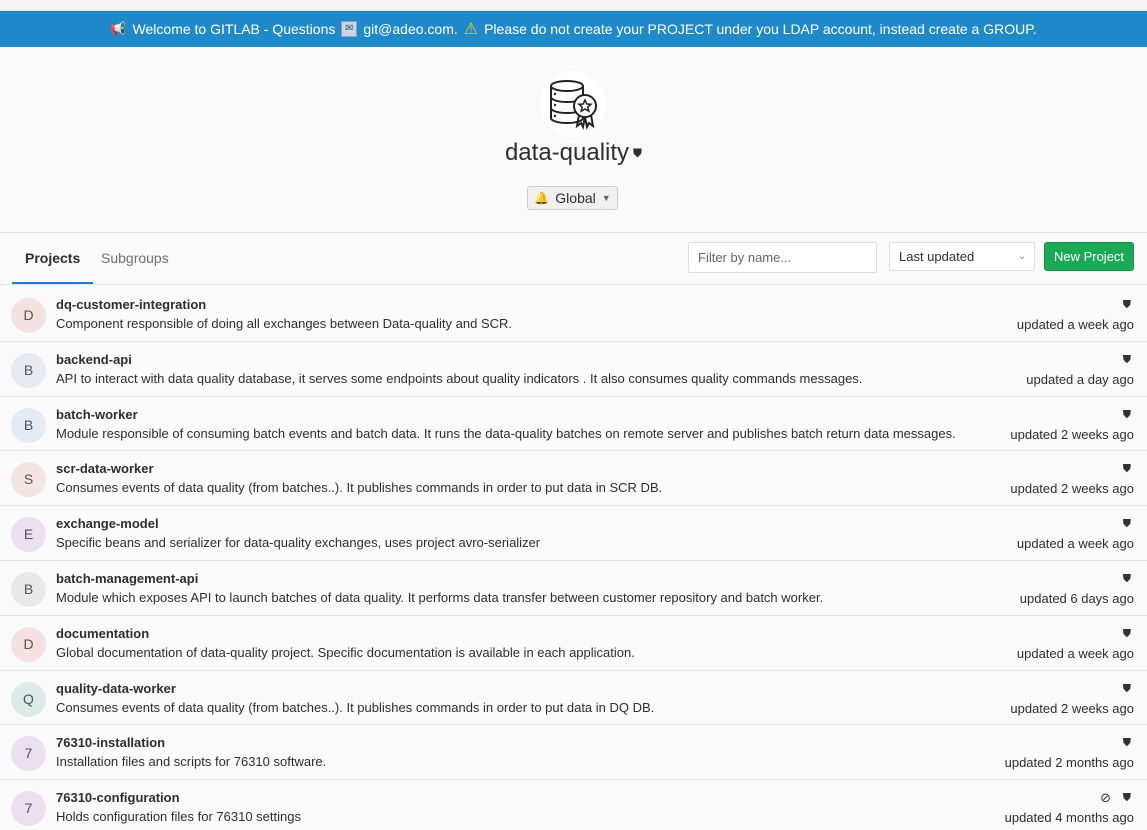 The image size is (1147, 830). I want to click on project-updated-time: updated a day ago, so click(1080, 379).